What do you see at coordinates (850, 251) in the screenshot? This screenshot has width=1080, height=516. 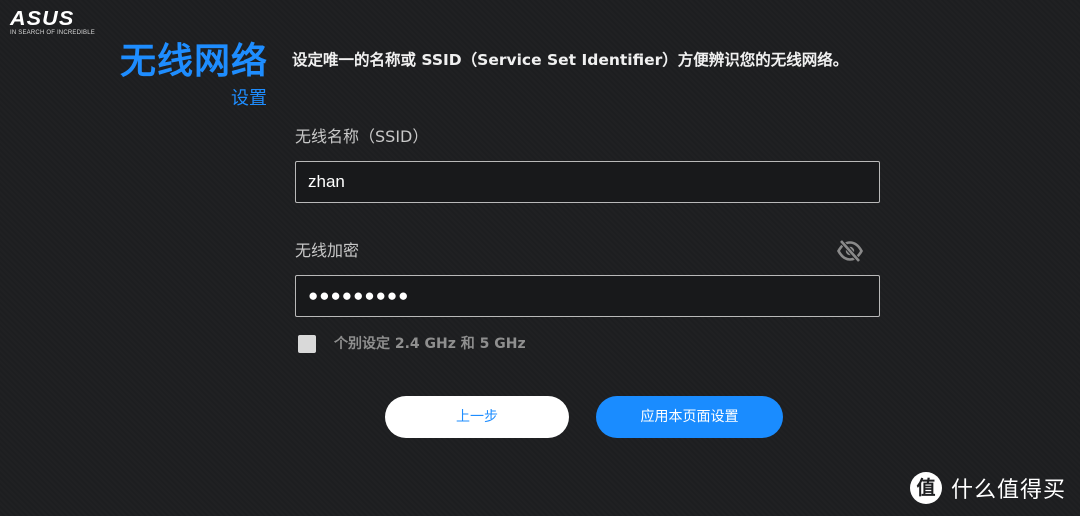 I see `eye-off-icon` at bounding box center [850, 251].